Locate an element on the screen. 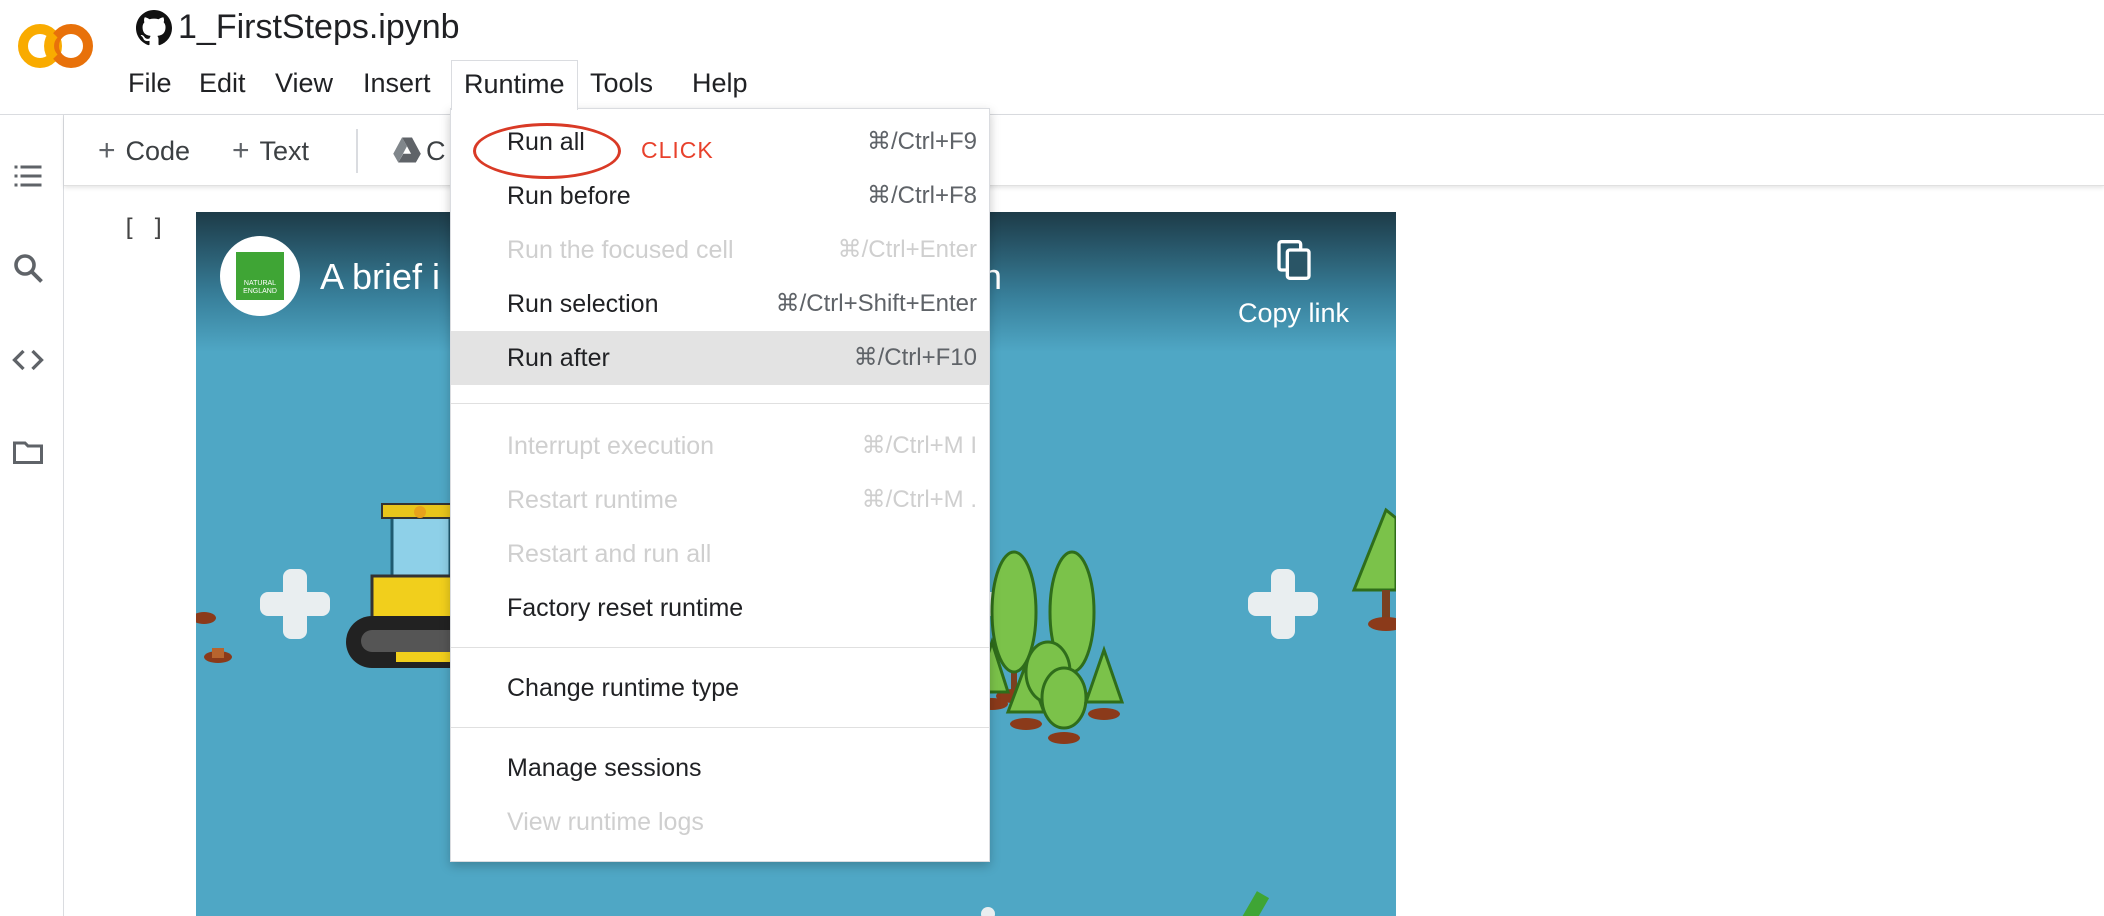  notebook-title: 1_FirstSteps.ipynb is located at coordinates (319, 27).